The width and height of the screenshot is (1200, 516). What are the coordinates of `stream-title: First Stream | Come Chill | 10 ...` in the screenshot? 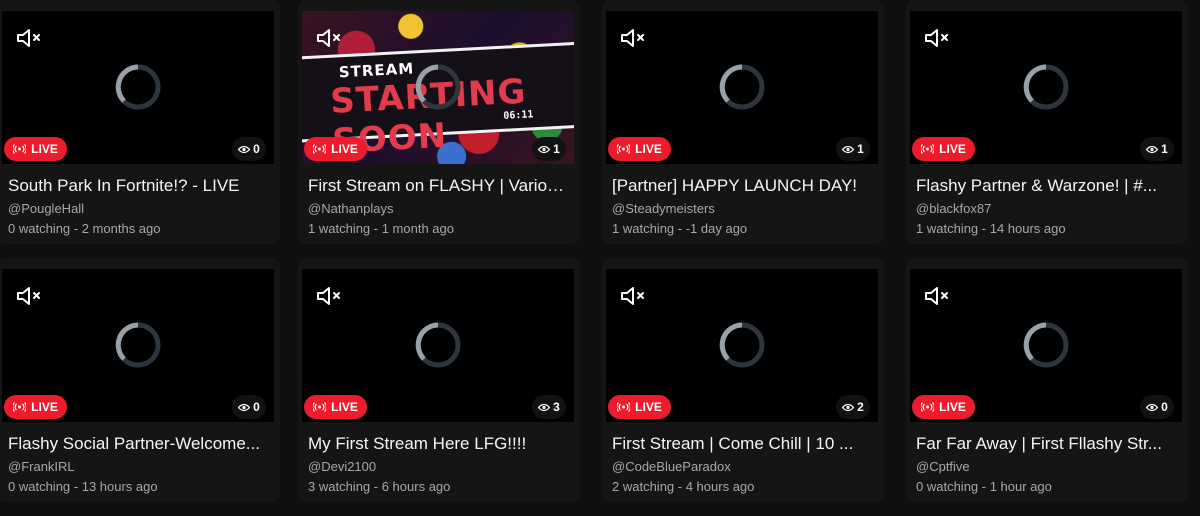 It's located at (743, 444).